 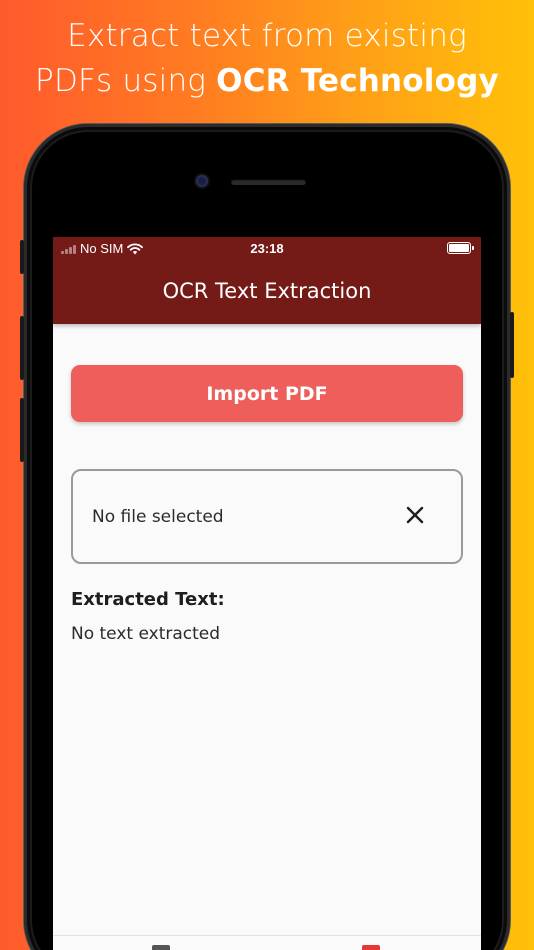 I want to click on battery-icon, so click(x=460, y=248).